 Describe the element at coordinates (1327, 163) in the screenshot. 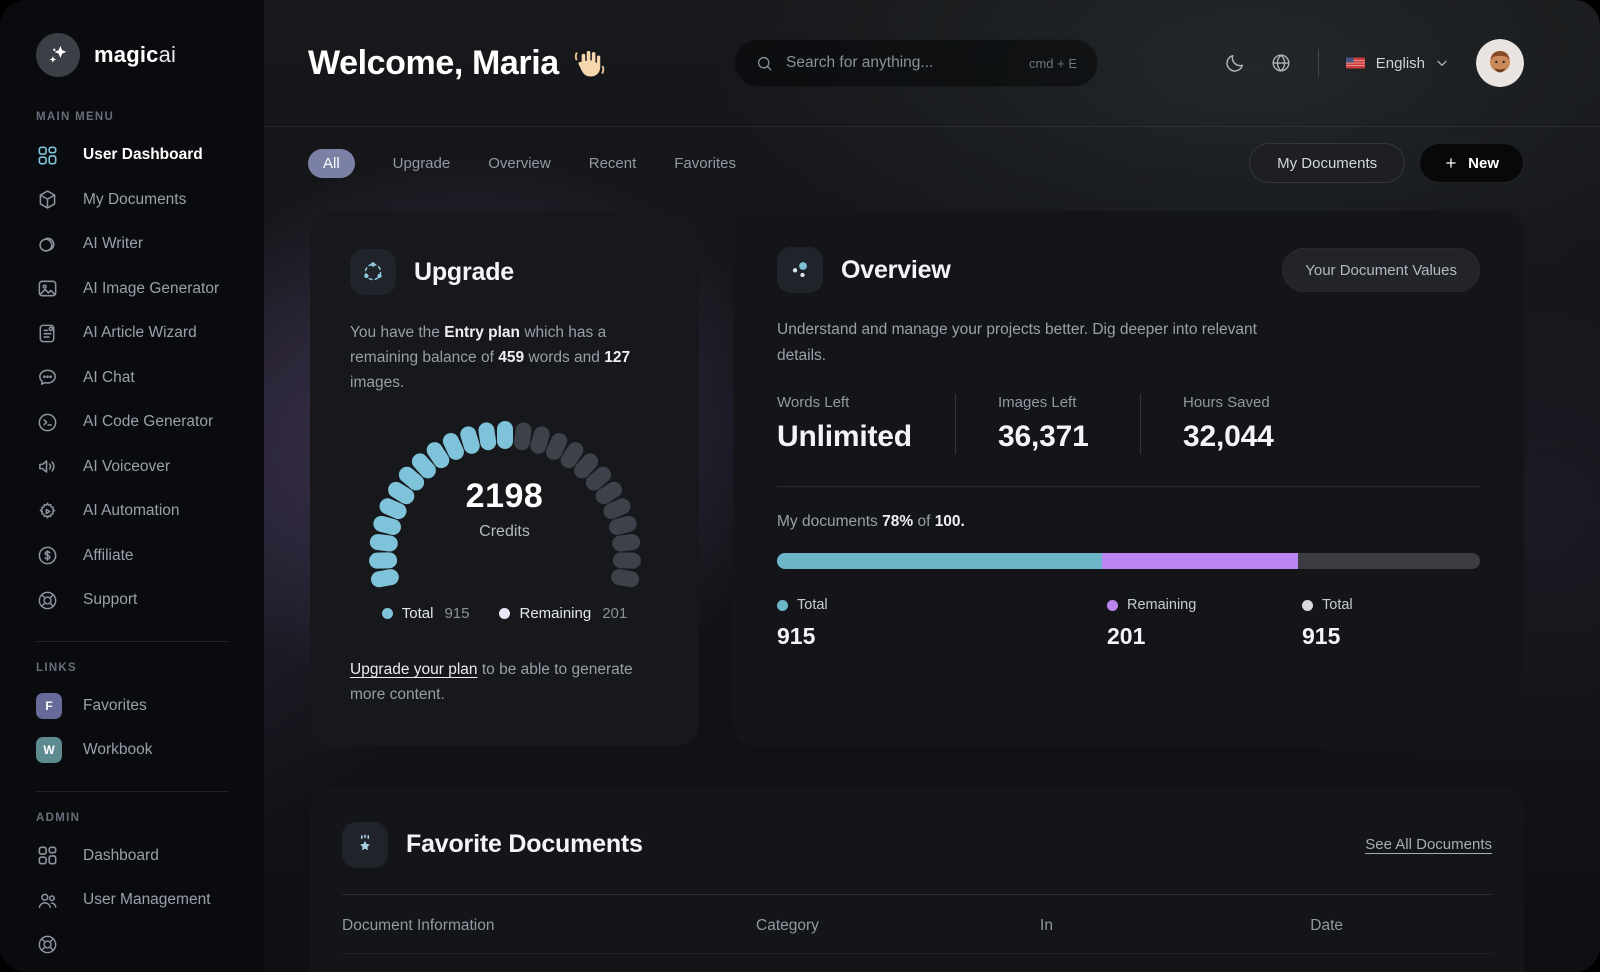

I see `my-documents-button: My Documents` at that location.